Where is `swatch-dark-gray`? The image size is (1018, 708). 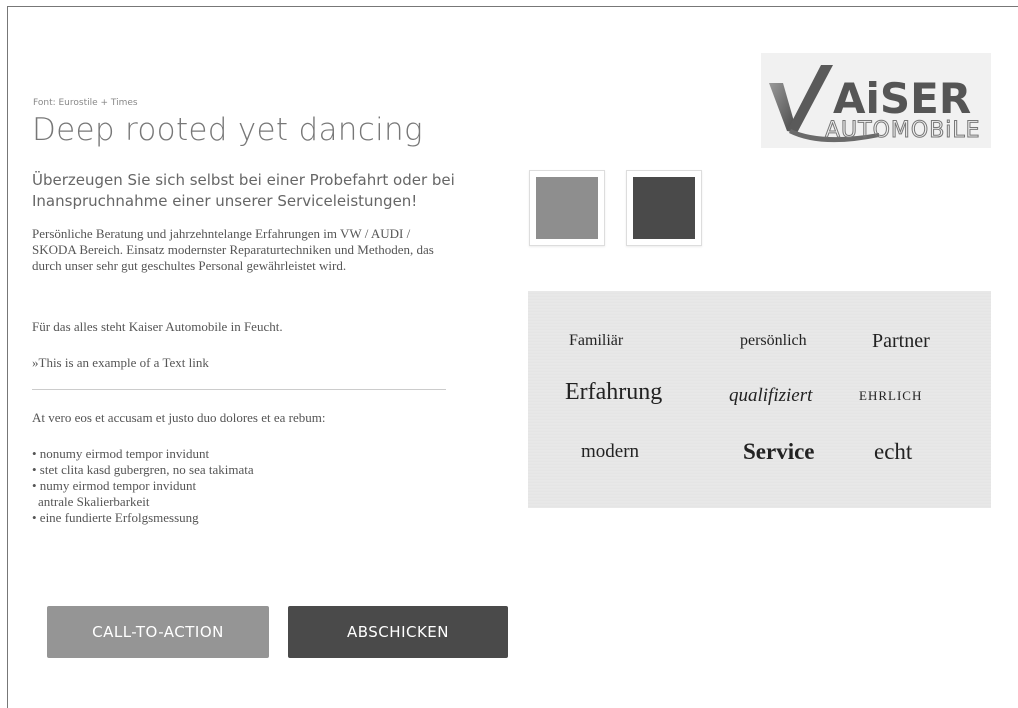 swatch-dark-gray is located at coordinates (664, 208).